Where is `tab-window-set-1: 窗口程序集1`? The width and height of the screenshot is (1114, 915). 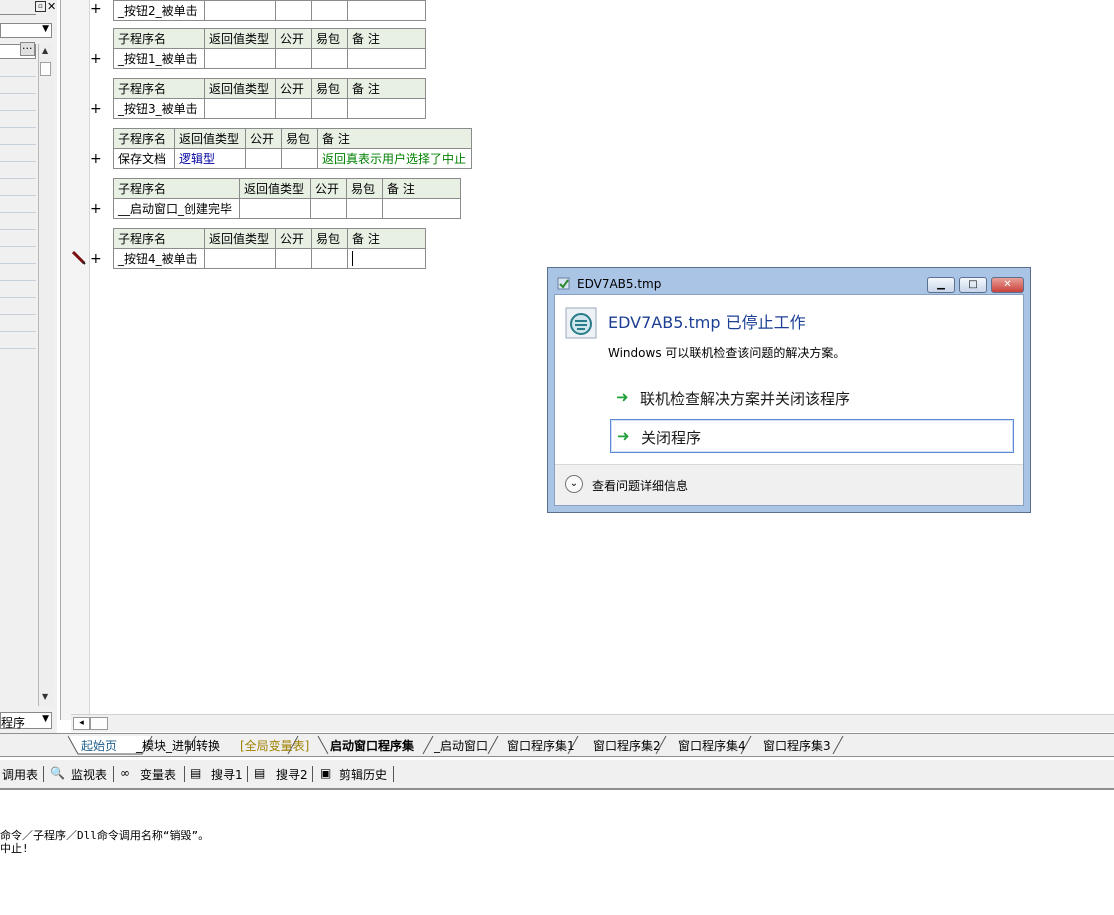
tab-window-set-1: 窗口程序集1 is located at coordinates (541, 745).